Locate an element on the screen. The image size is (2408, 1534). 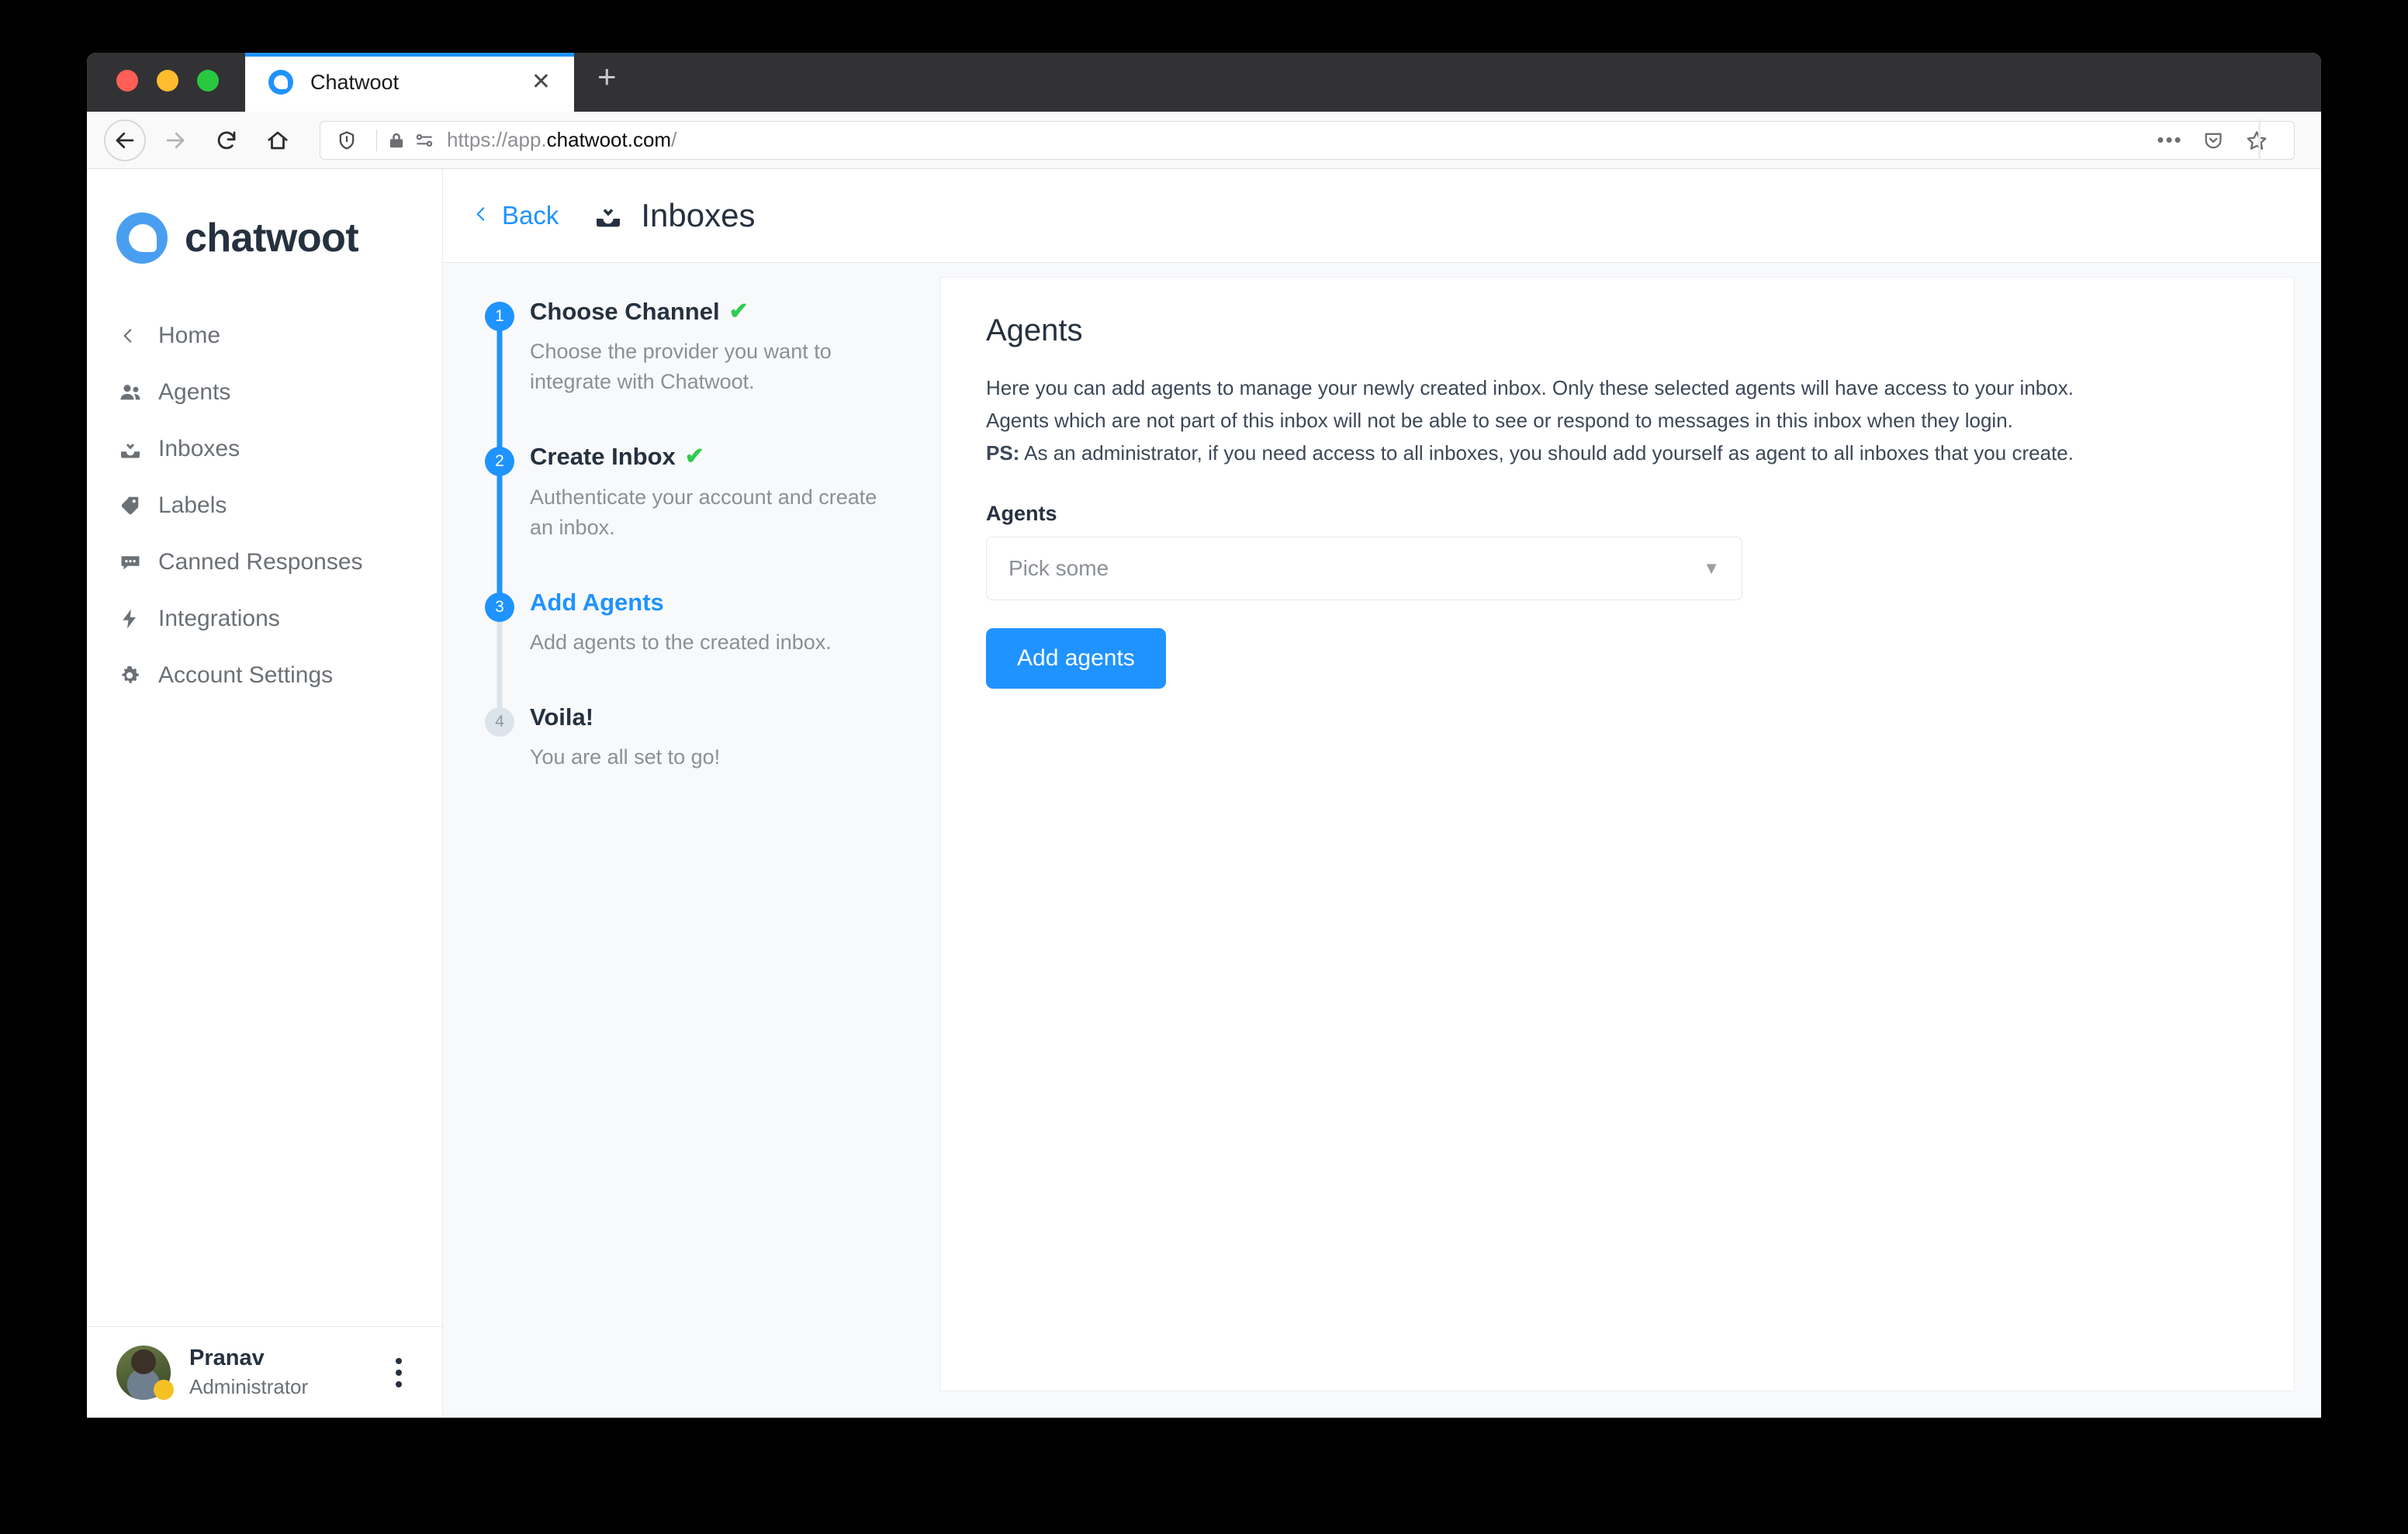
bolt-icon is located at coordinates (138, 619).